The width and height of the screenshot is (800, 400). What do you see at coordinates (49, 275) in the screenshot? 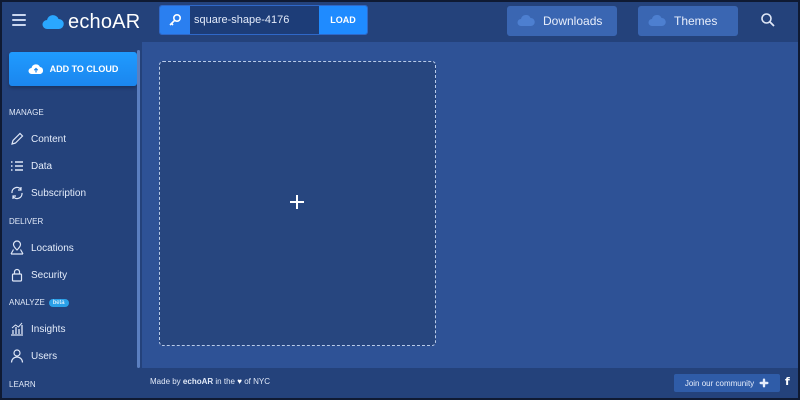
I see `sidebar-item-label: Security` at bounding box center [49, 275].